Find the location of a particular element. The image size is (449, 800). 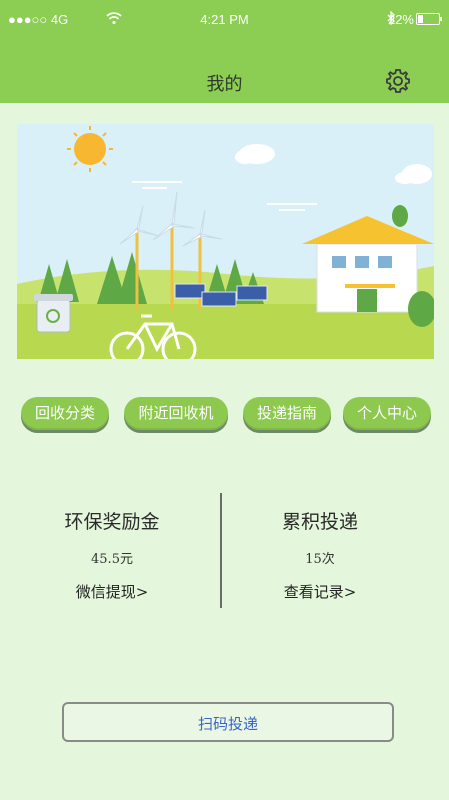

app-header: ●●●○○ 4G 4:21 PM 22% 我的 is located at coordinates (224, 51).